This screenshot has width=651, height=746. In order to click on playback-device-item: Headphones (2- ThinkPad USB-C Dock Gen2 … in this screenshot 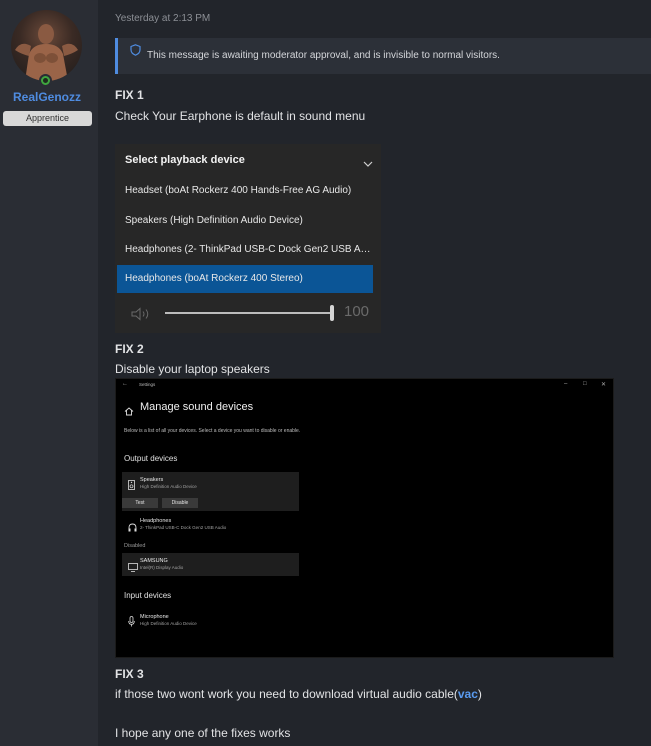, I will do `click(249, 249)`.